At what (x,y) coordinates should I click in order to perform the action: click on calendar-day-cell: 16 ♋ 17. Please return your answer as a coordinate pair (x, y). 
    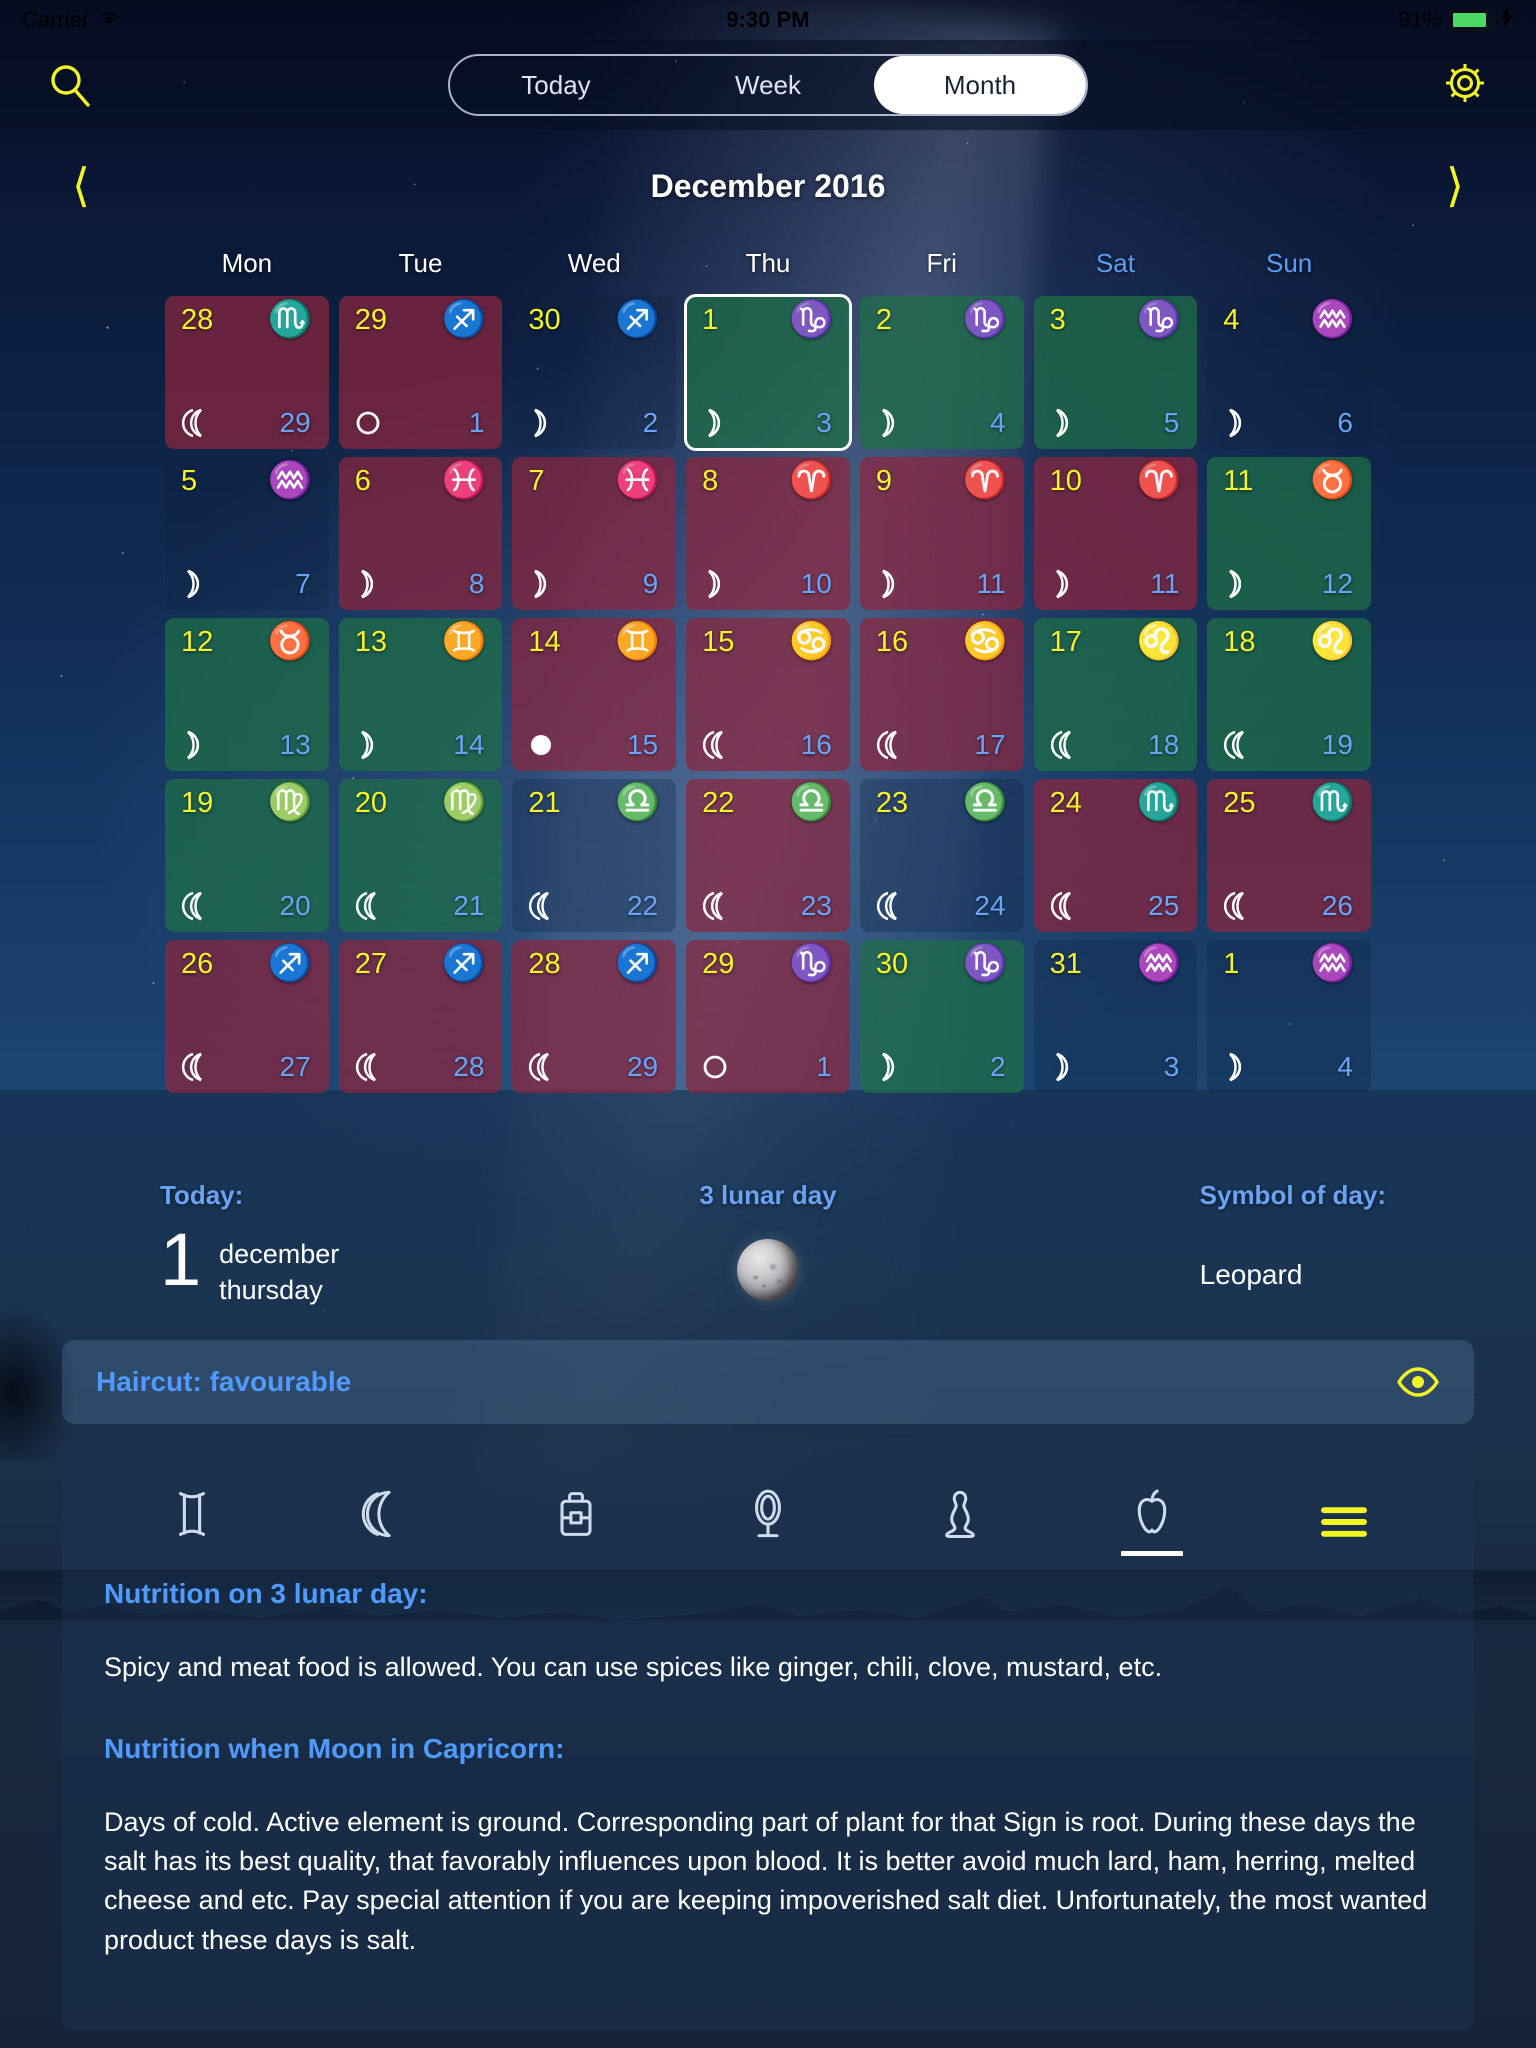
    Looking at the image, I should click on (941, 694).